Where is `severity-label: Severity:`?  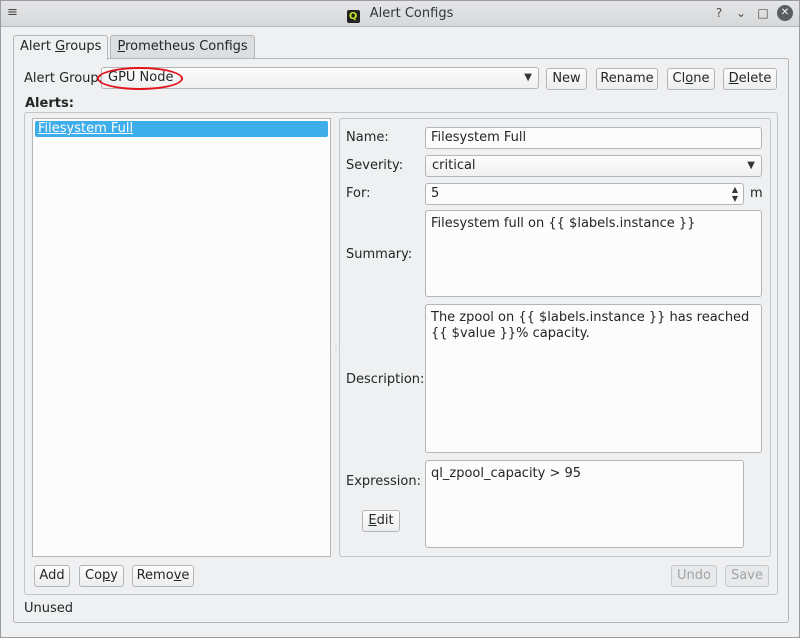 severity-label: Severity: is located at coordinates (375, 165).